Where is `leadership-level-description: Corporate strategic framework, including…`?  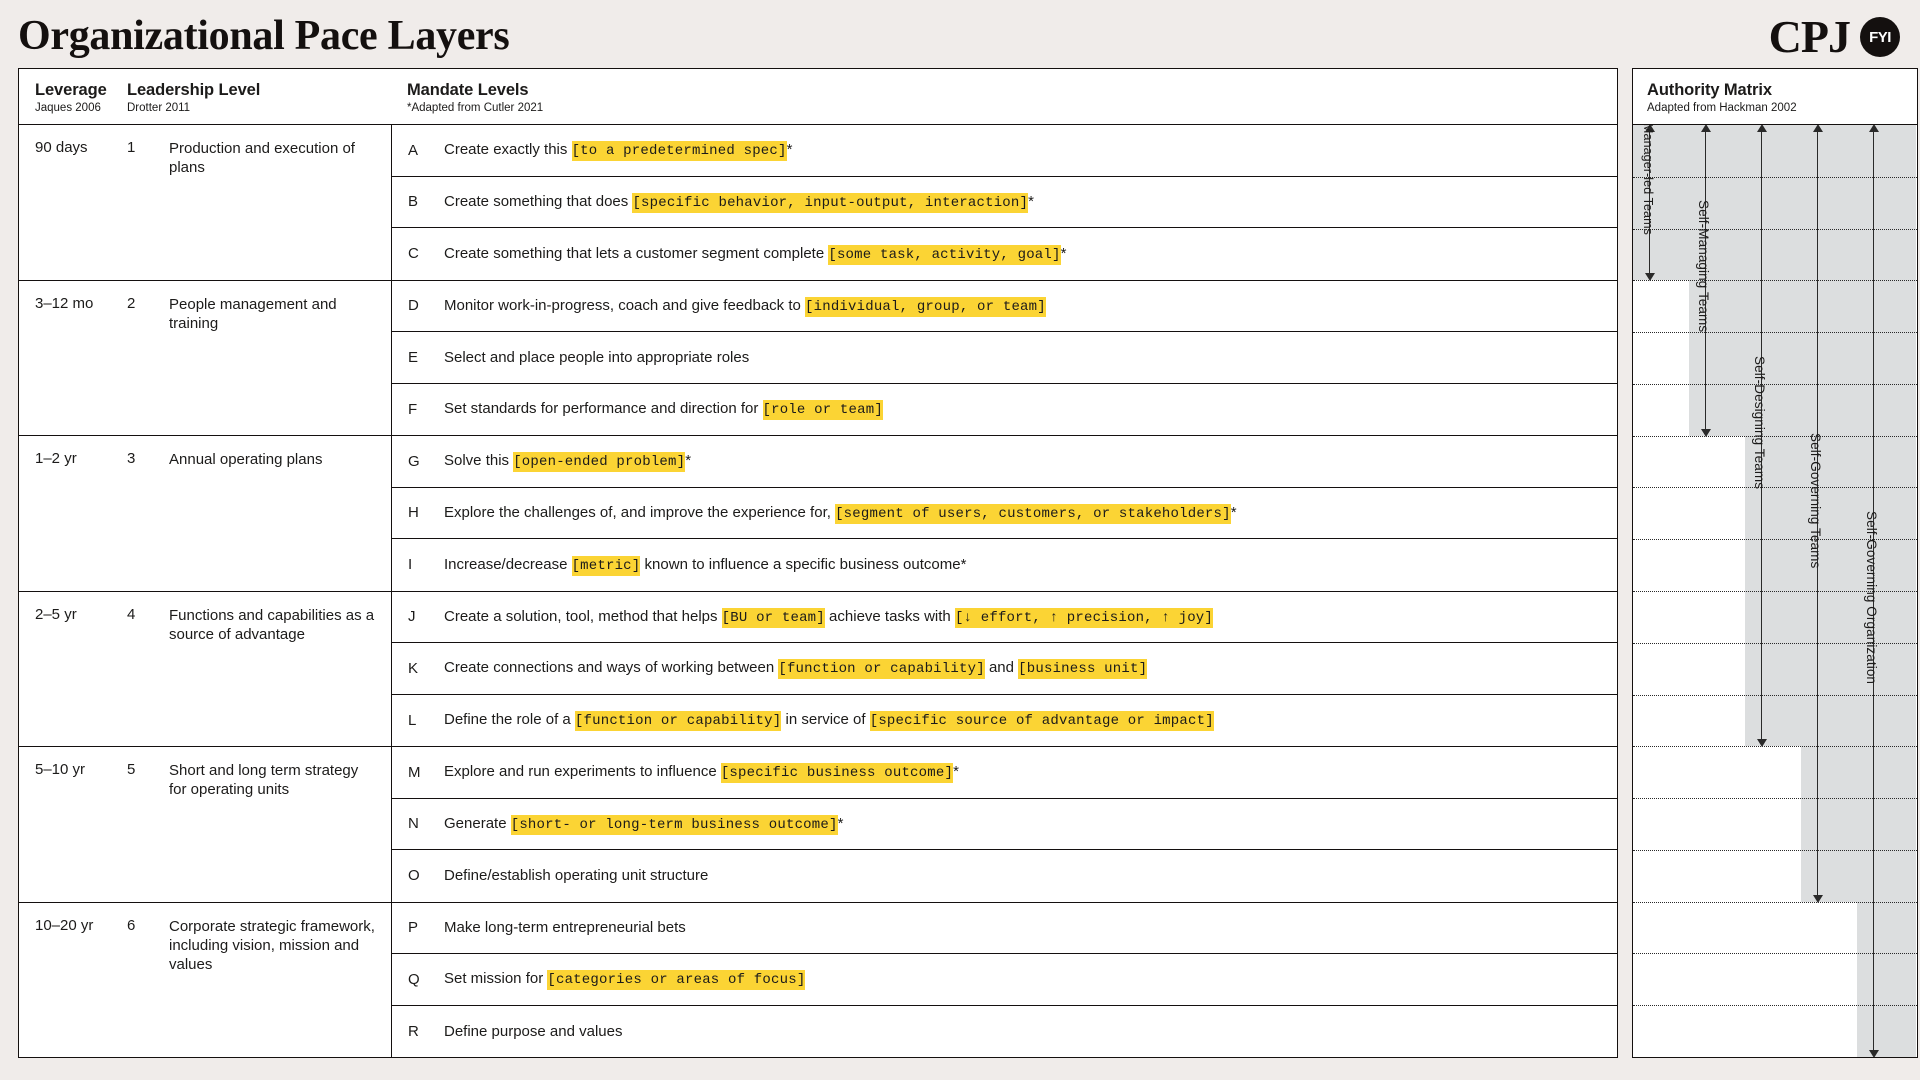 leadership-level-description: Corporate strategic framework, including… is located at coordinates (272, 945).